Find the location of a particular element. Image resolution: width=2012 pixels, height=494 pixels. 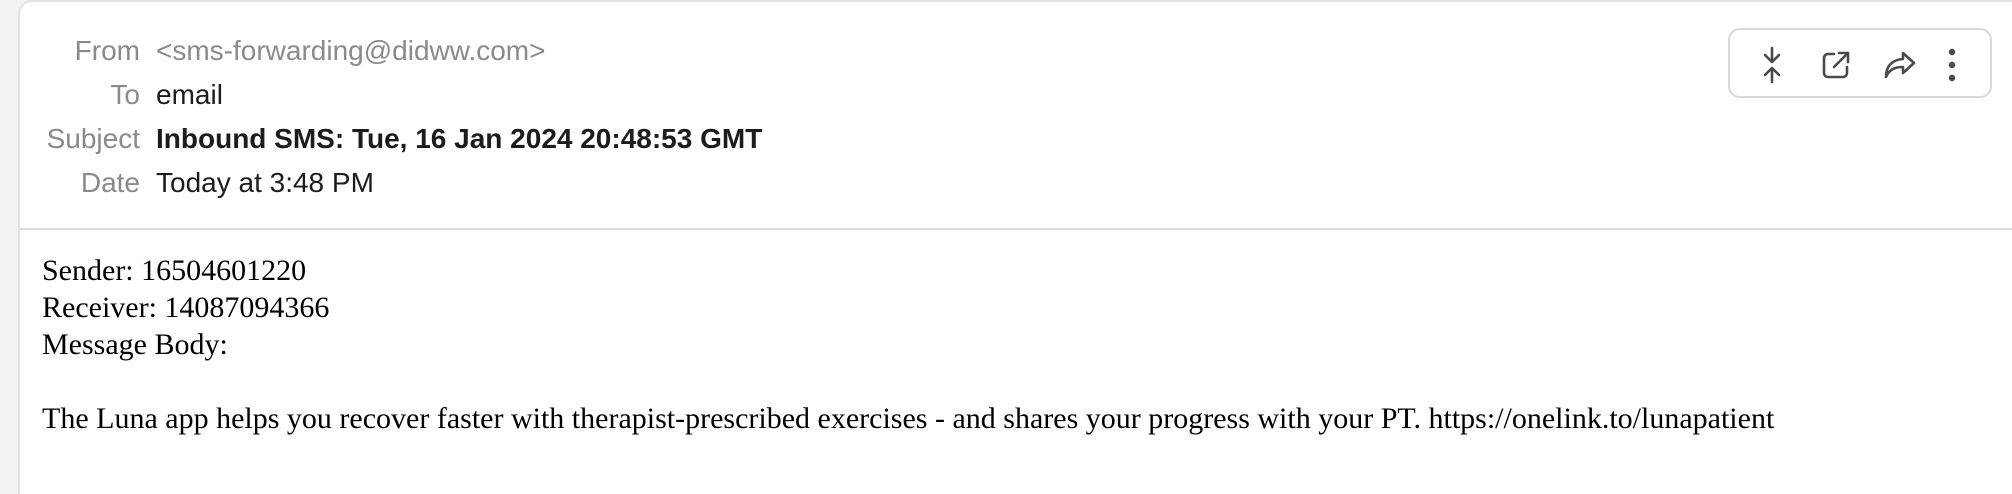

forward-icon is located at coordinates (1900, 65).